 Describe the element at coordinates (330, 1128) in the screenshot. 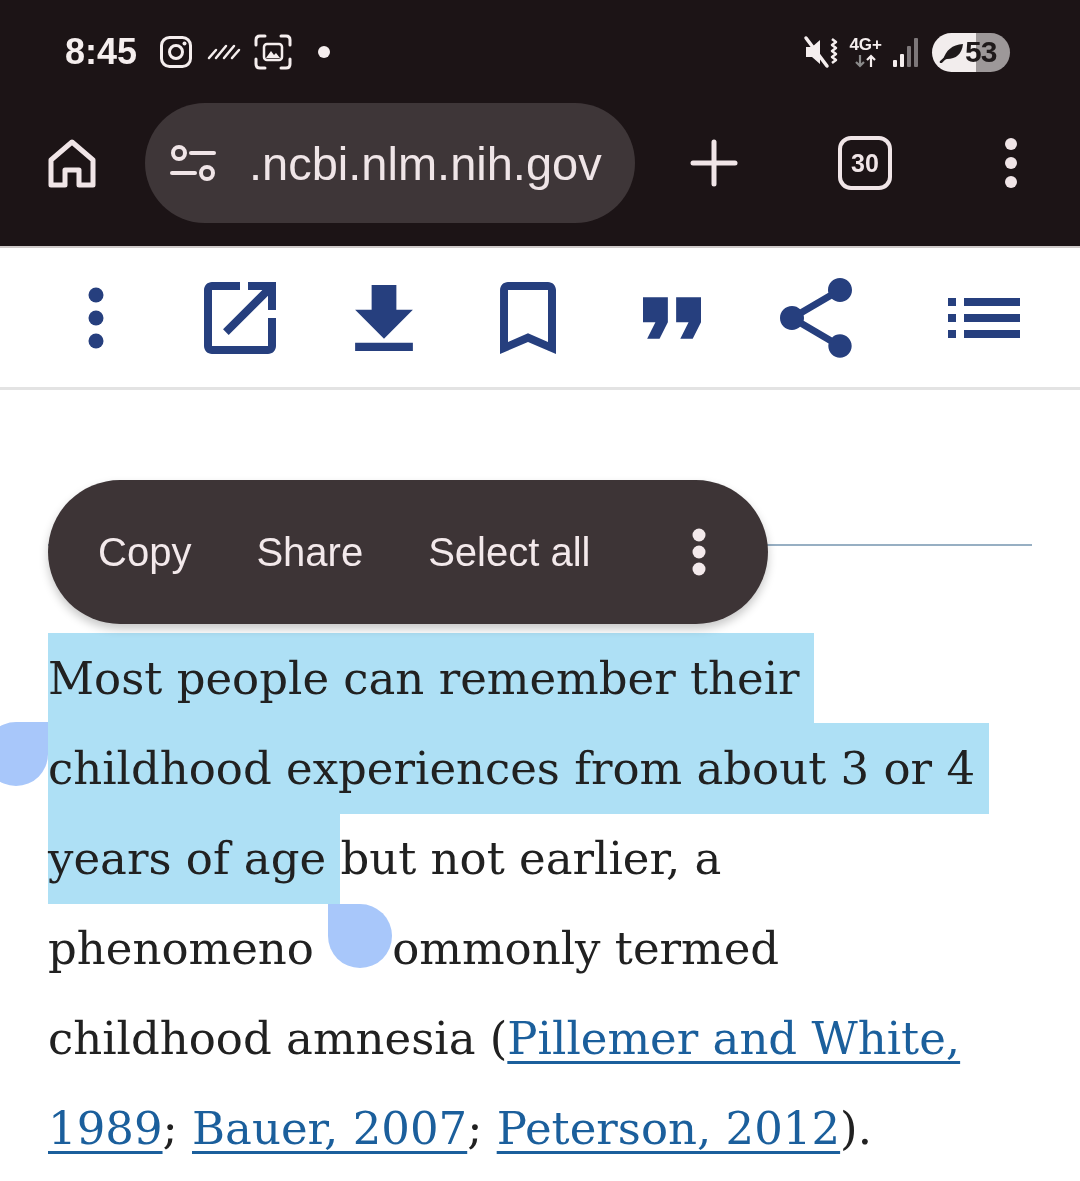

I see `citation-link: Bauer, 2007` at that location.